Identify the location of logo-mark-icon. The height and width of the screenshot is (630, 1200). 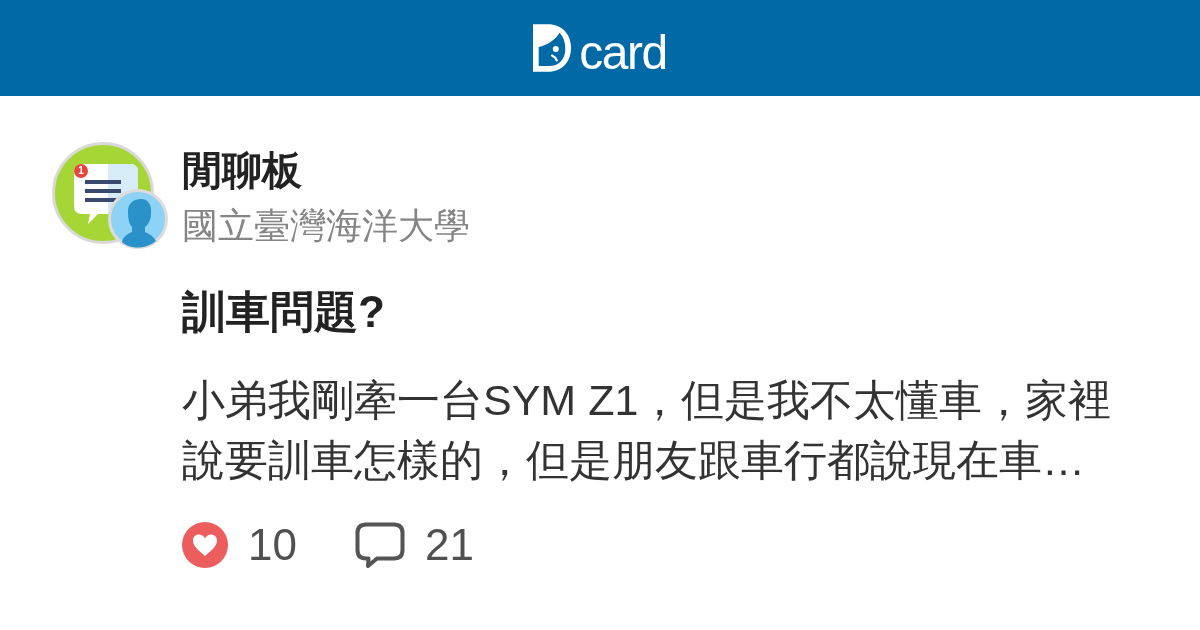
(552, 48).